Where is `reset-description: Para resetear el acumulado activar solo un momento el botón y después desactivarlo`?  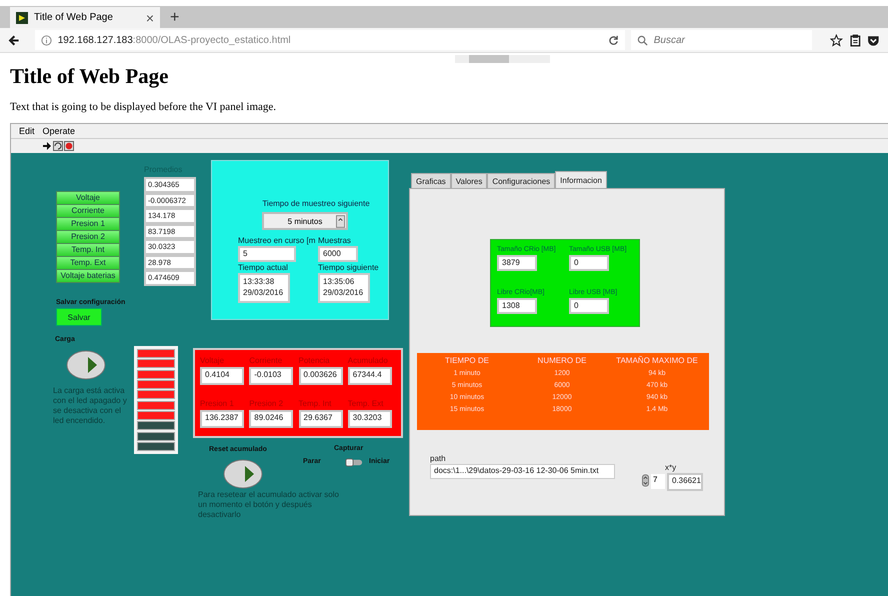 reset-description: Para resetear el acumulado activar solo un momento el botón y después desactivarlo is located at coordinates (269, 505).